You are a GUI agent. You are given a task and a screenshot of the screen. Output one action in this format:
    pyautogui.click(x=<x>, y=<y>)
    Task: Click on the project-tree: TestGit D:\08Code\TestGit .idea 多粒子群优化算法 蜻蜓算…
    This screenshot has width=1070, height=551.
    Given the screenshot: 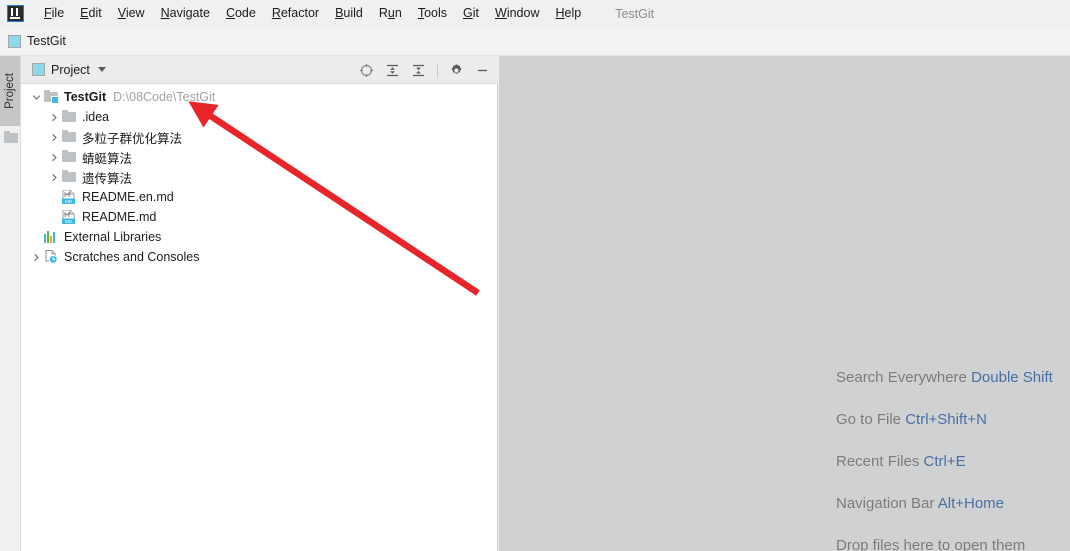 What is the action you would take?
    pyautogui.click(x=259, y=175)
    